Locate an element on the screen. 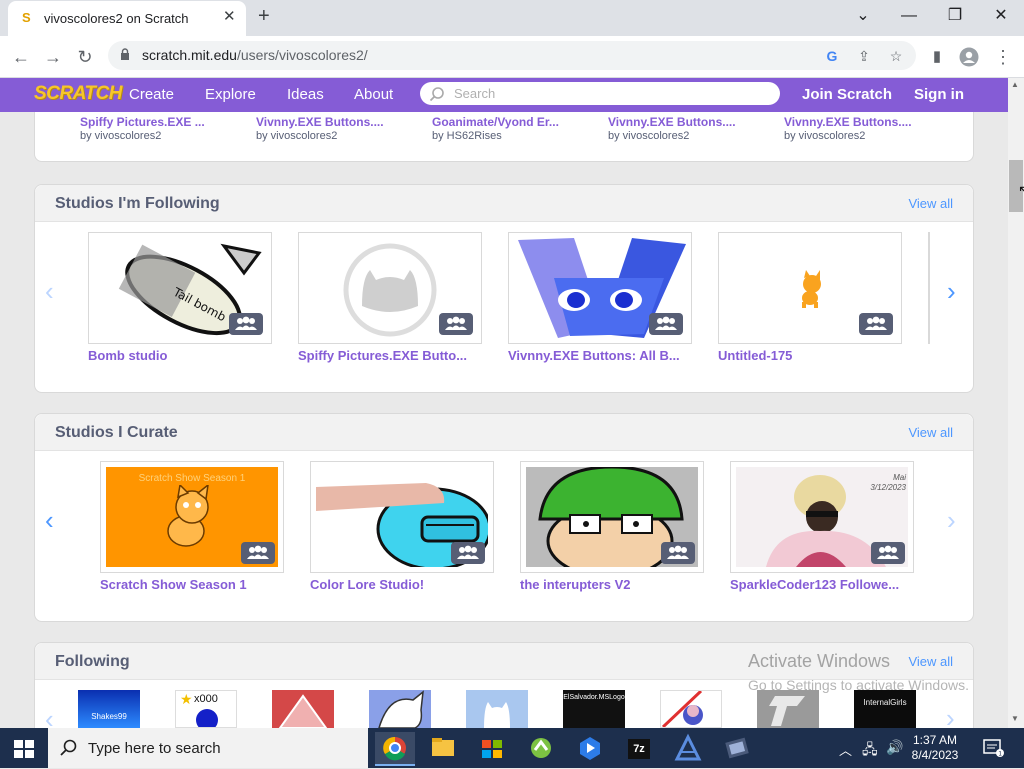 The height and width of the screenshot is (769, 1024). nav-create: Create is located at coordinates (151, 95).